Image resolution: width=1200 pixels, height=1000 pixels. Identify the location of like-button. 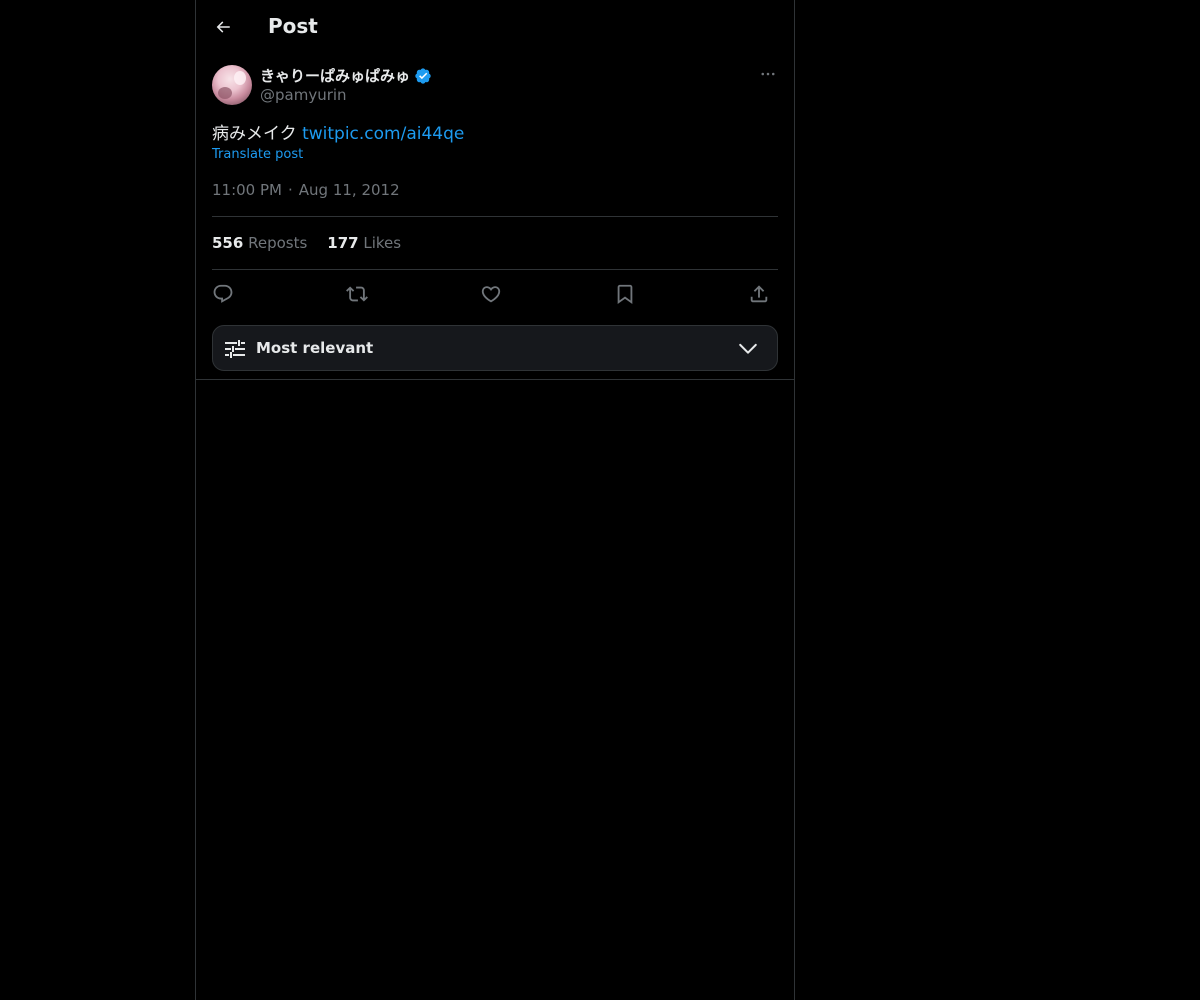
(491, 294).